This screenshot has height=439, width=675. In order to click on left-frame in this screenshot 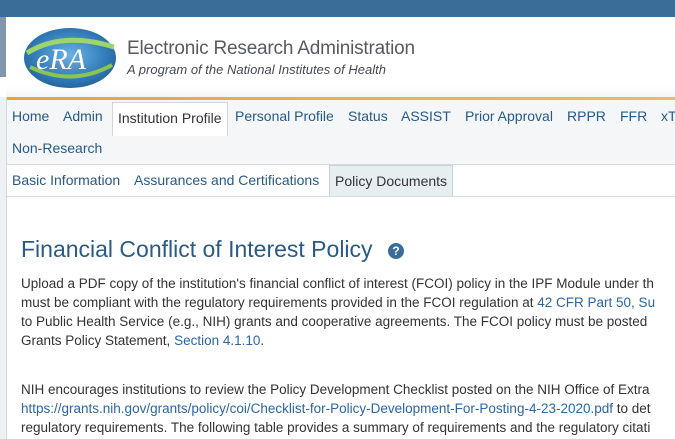, I will do `click(3, 268)`.